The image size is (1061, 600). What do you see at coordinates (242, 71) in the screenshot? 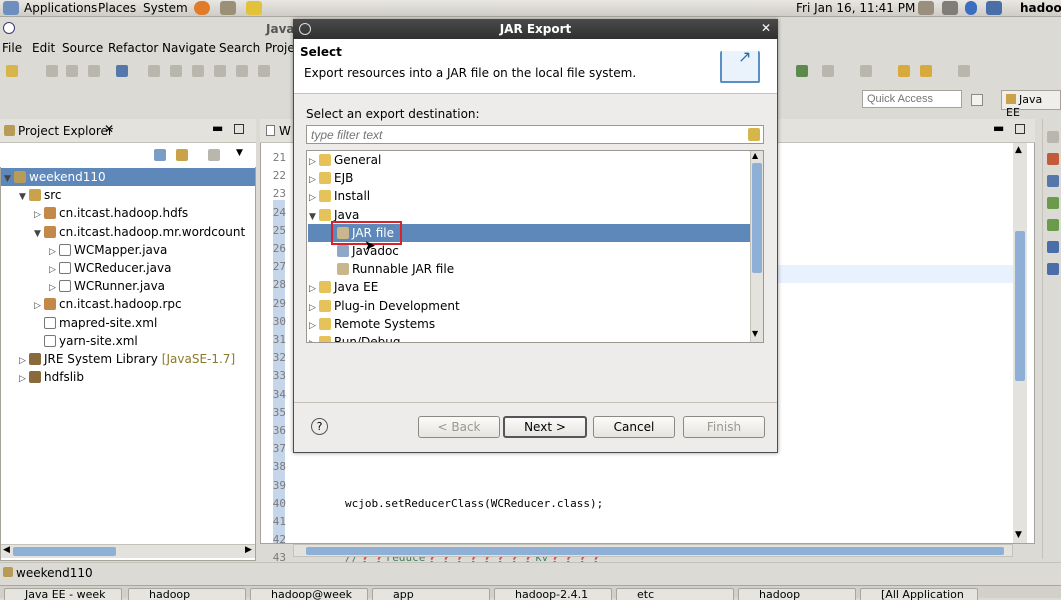
I see `step-into-icon` at bounding box center [242, 71].